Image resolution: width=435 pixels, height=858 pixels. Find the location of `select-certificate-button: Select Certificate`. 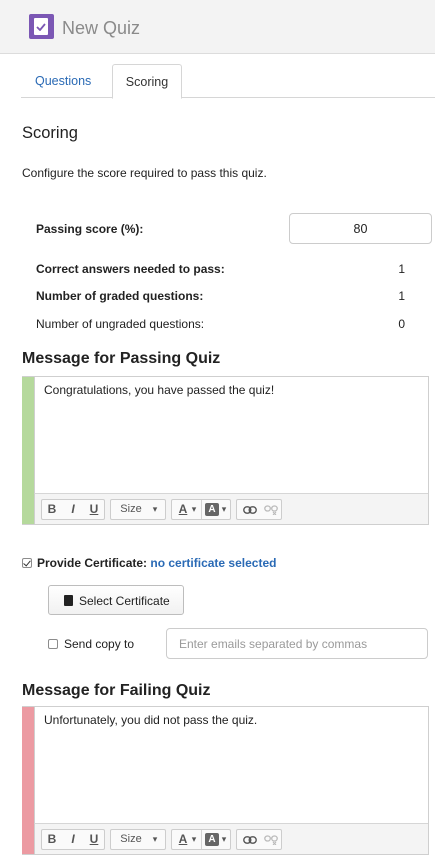

select-certificate-button: Select Certificate is located at coordinates (116, 600).